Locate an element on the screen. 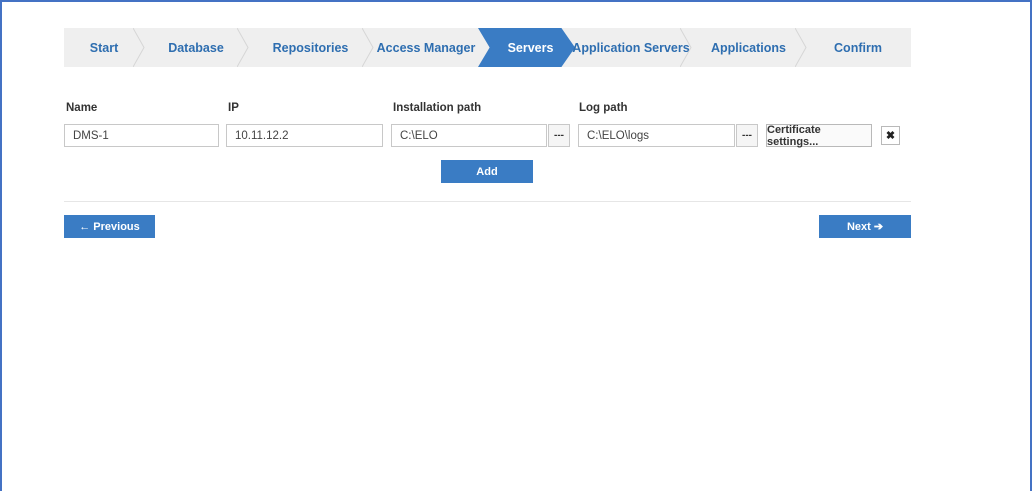  installation-path-column-label: Installation path is located at coordinates (437, 108).